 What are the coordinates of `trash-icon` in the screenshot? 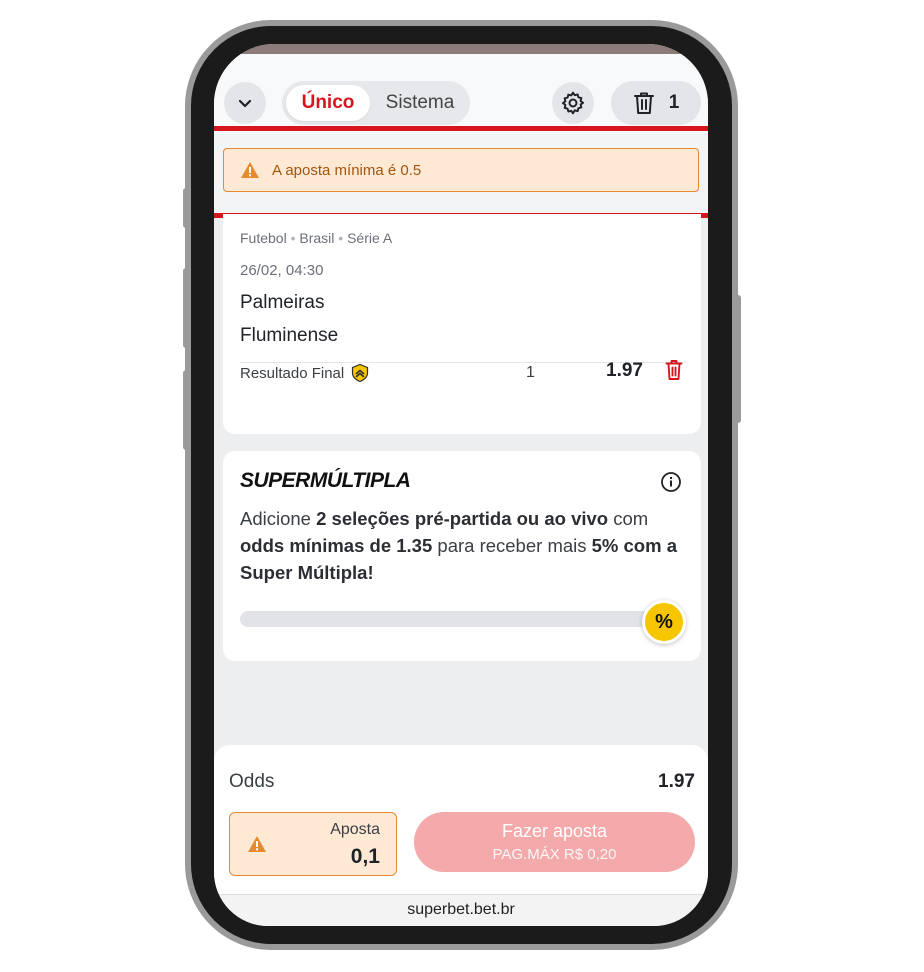 It's located at (643, 103).